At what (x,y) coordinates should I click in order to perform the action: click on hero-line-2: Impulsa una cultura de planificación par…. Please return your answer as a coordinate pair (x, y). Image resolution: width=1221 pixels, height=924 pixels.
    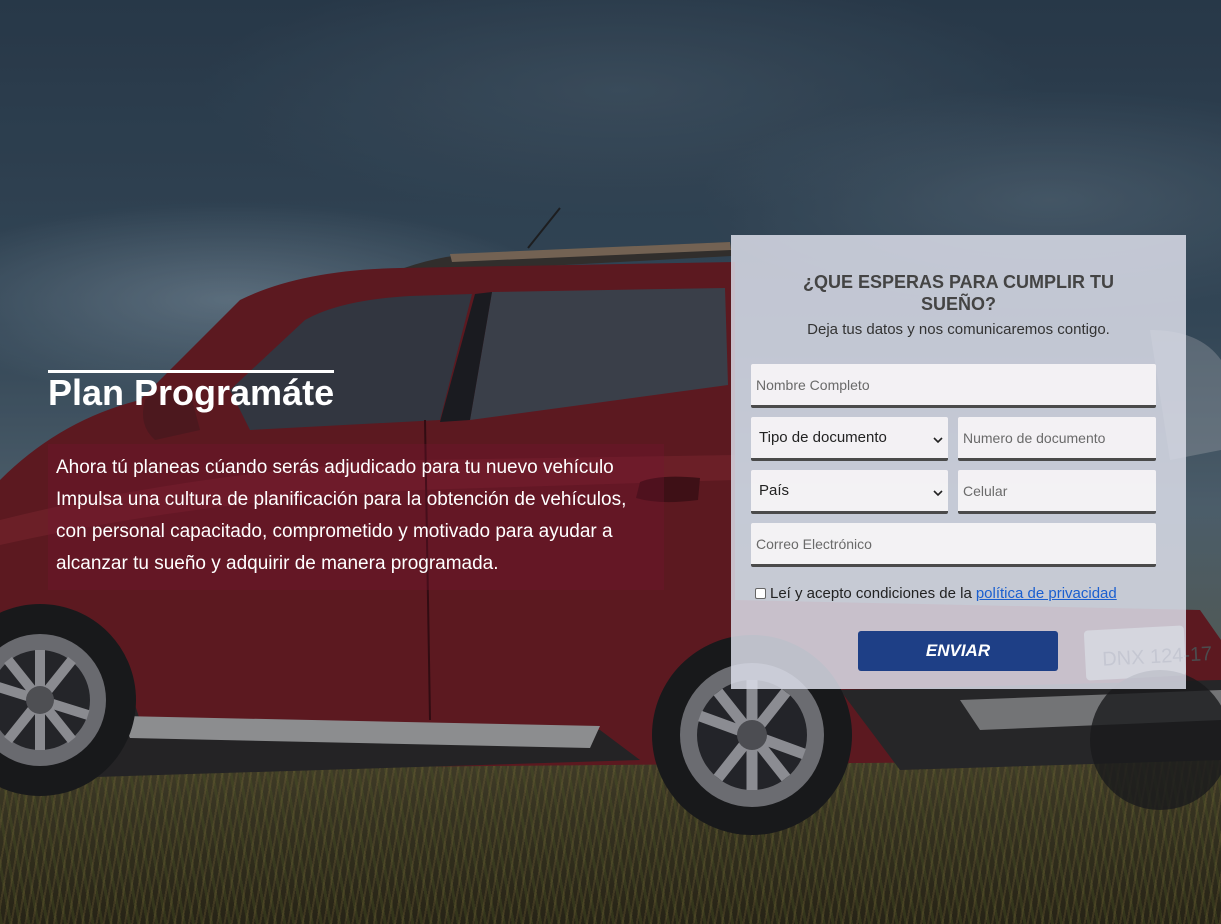
    Looking at the image, I should click on (341, 531).